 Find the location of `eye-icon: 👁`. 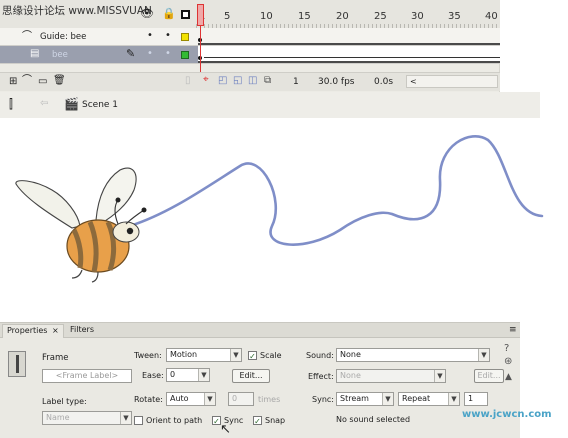

eye-icon: 👁 is located at coordinates (147, 13).